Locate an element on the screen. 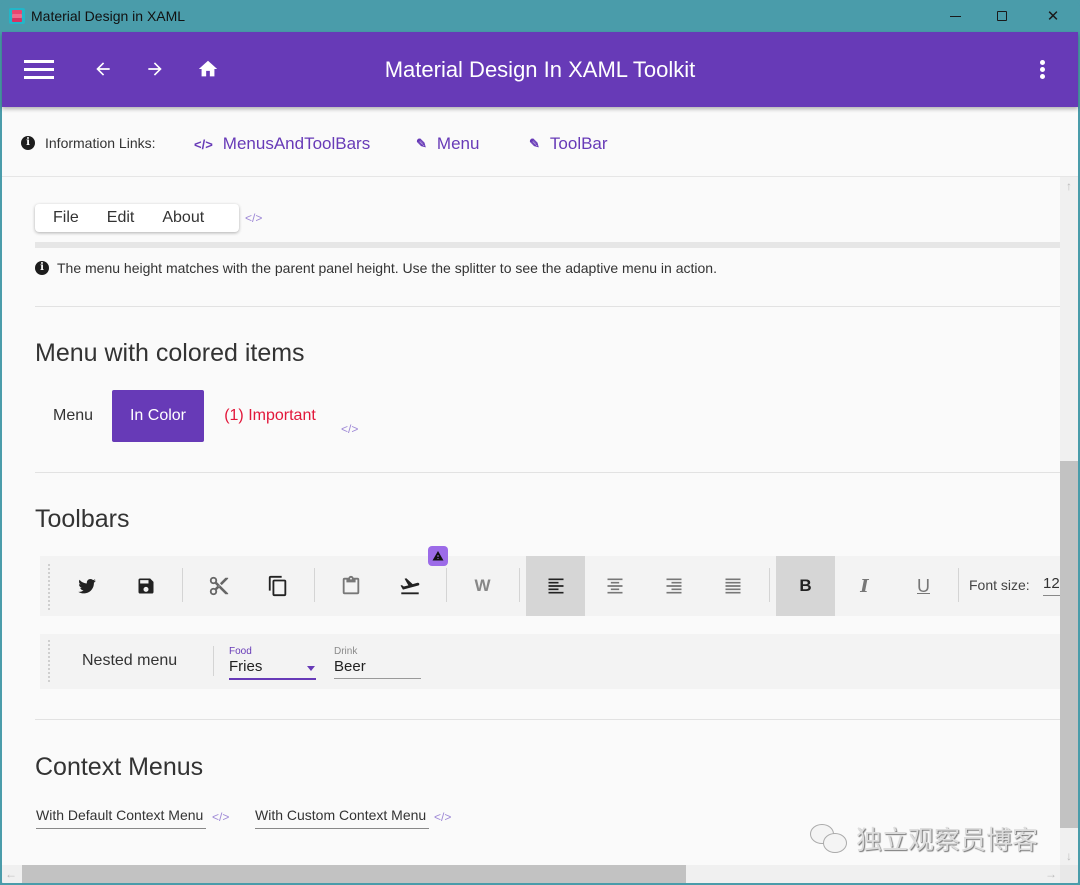  warning-badge is located at coordinates (438, 556).